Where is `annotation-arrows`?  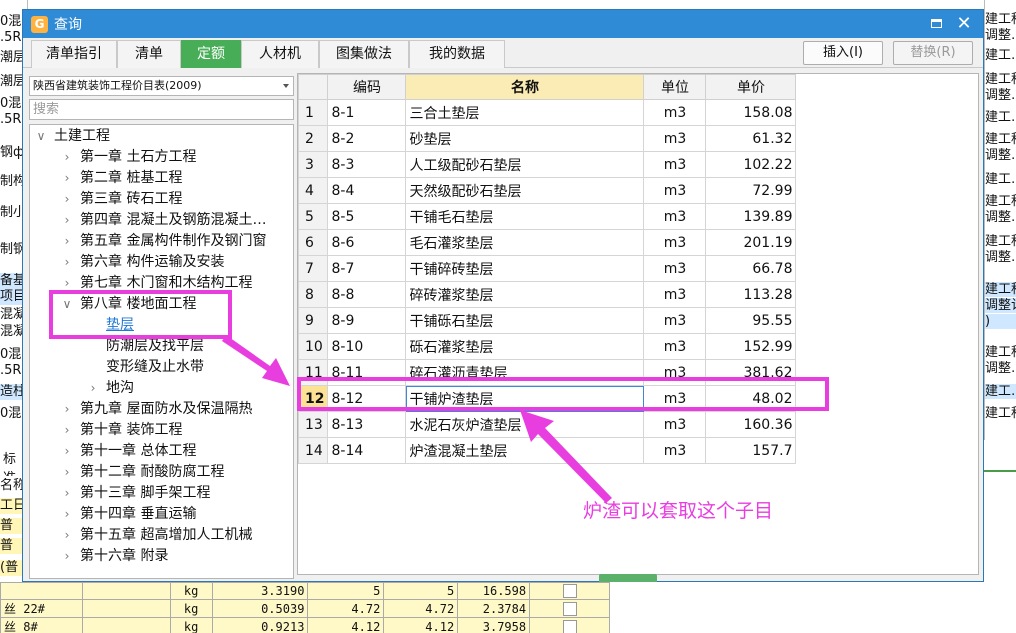 annotation-arrows is located at coordinates (417, 419).